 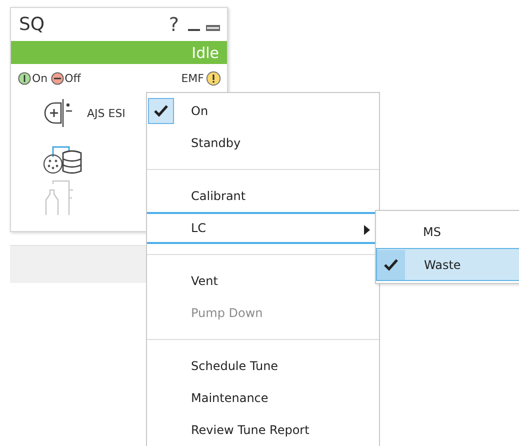 What do you see at coordinates (263, 430) in the screenshot?
I see `menu-item: Review Tune Report` at bounding box center [263, 430].